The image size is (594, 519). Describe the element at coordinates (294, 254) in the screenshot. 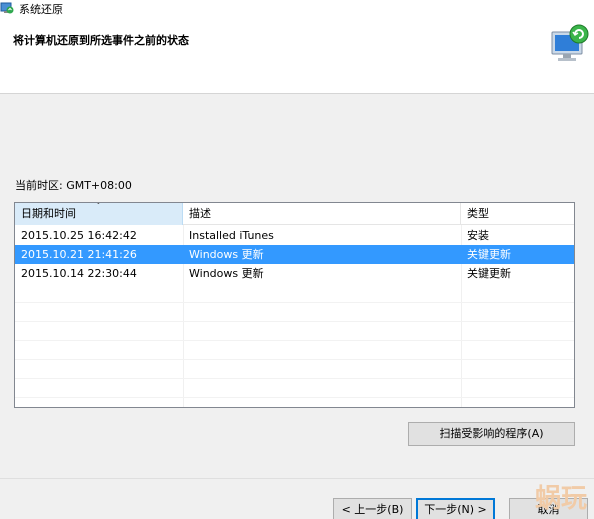

I see `table-row-selected: 2015.10.21 21:41:26 Windows 更新 关键更新` at that location.